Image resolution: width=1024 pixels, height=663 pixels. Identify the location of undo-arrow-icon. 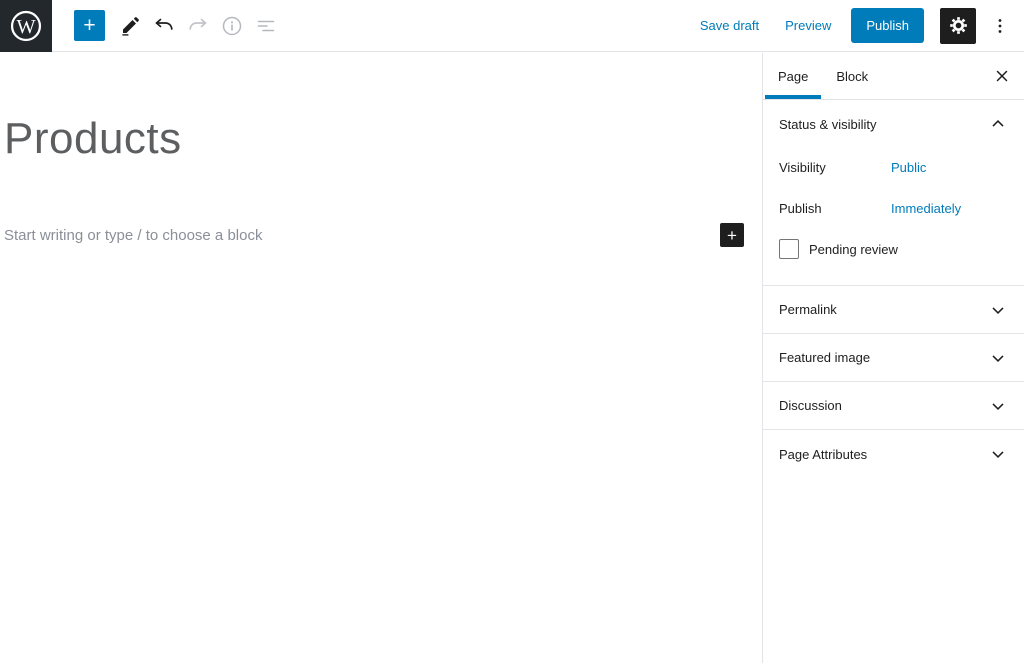
(164, 26).